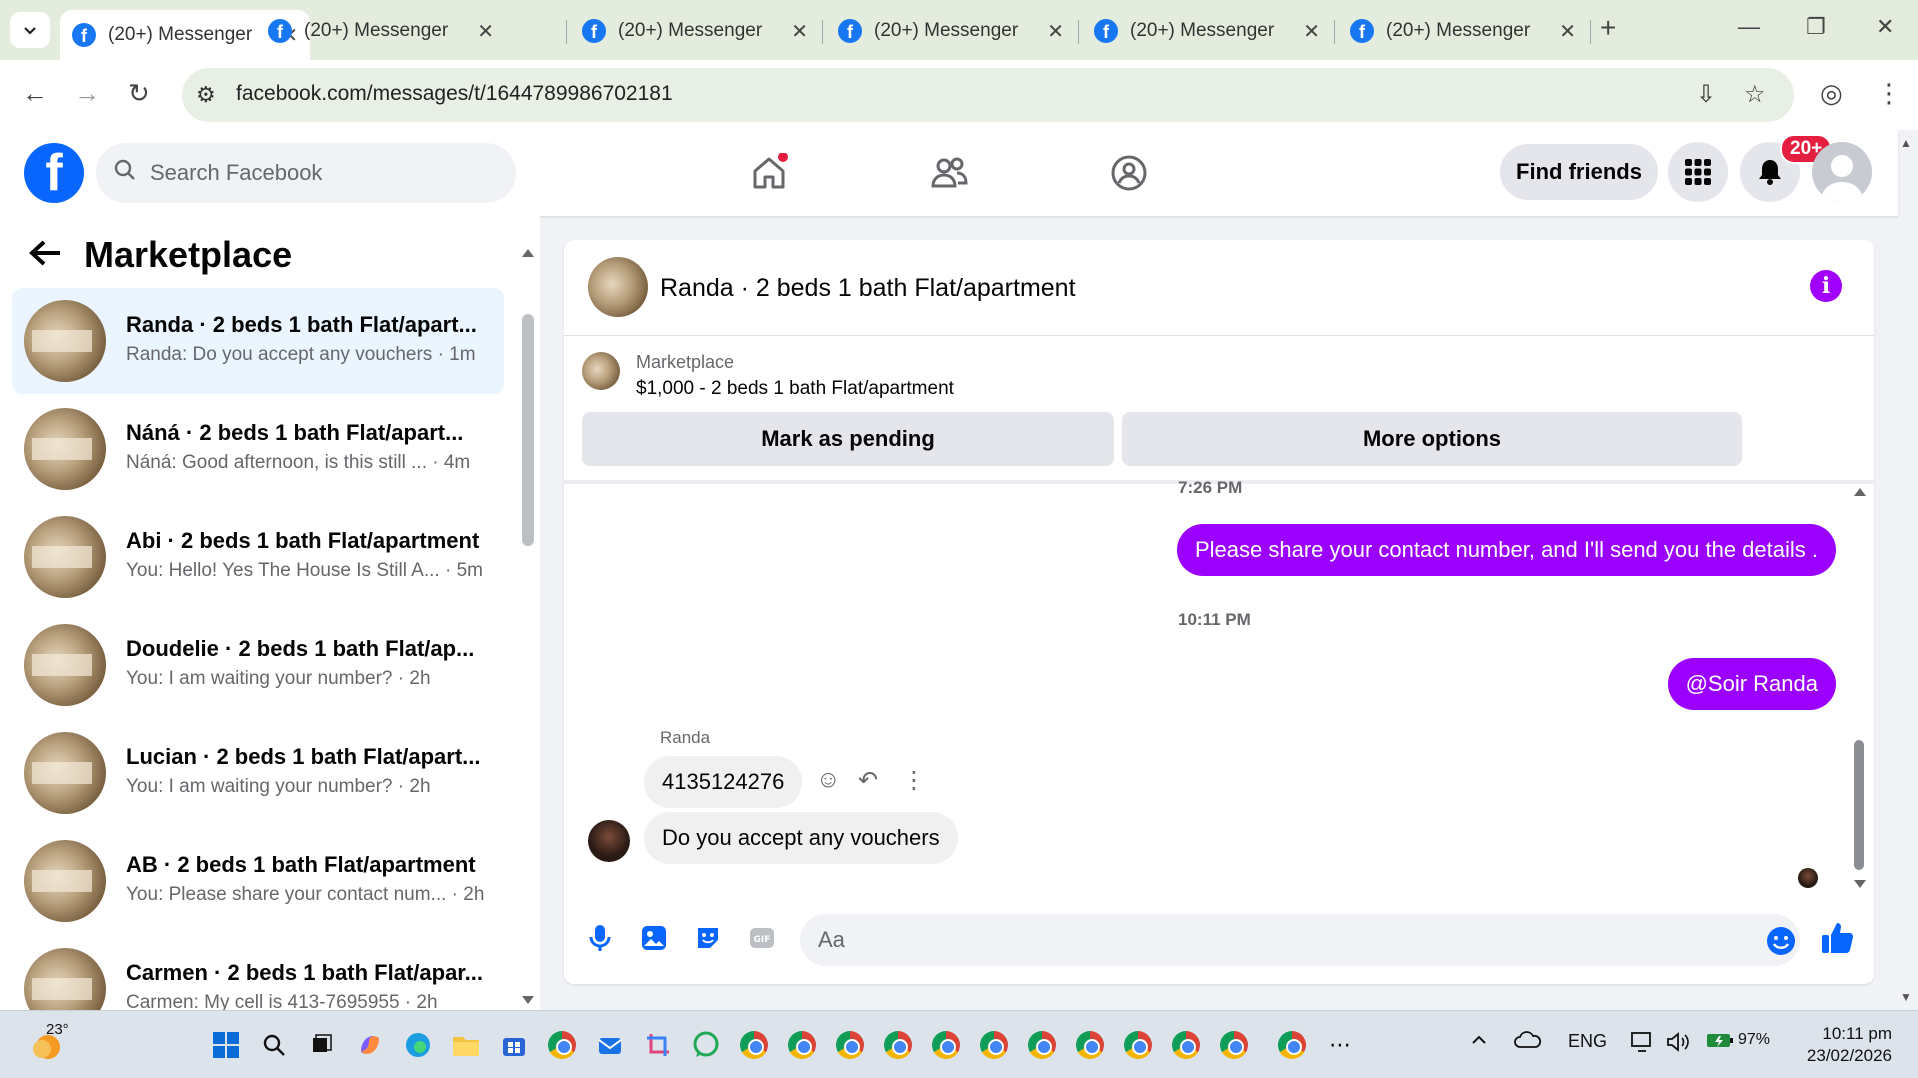 The height and width of the screenshot is (1078, 1918). I want to click on store-app, so click(514, 1045).